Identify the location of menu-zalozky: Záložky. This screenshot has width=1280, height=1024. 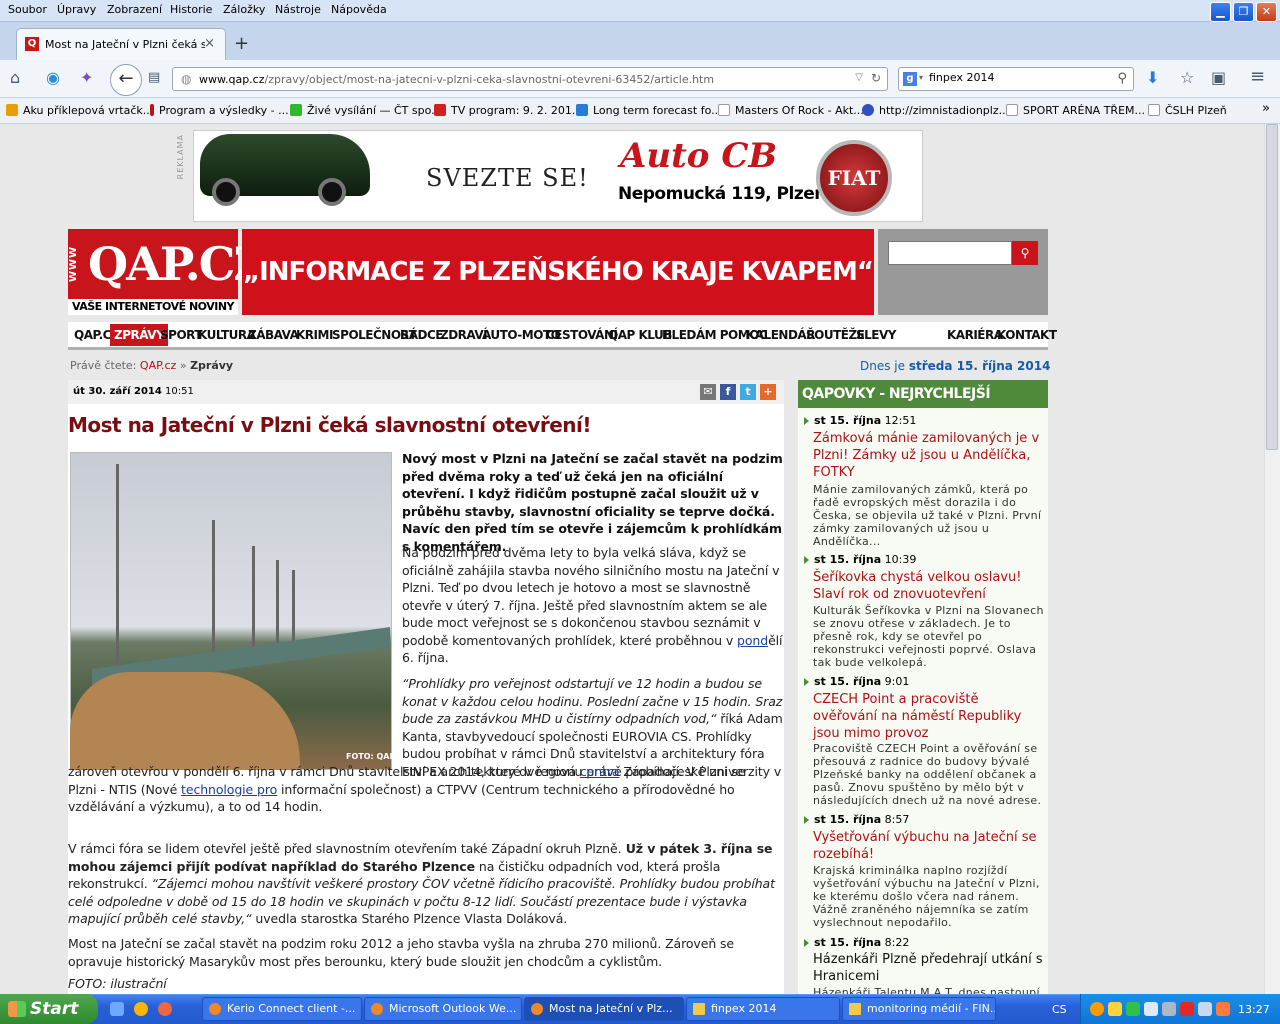
(244, 9).